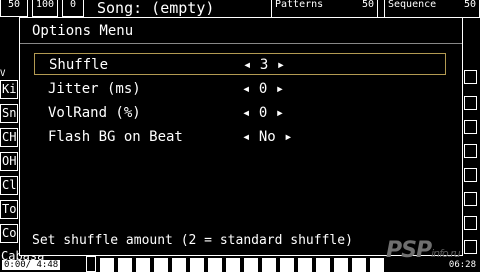  What do you see at coordinates (94, 89) in the screenshot?
I see `option-label: Jitter (ms)` at bounding box center [94, 89].